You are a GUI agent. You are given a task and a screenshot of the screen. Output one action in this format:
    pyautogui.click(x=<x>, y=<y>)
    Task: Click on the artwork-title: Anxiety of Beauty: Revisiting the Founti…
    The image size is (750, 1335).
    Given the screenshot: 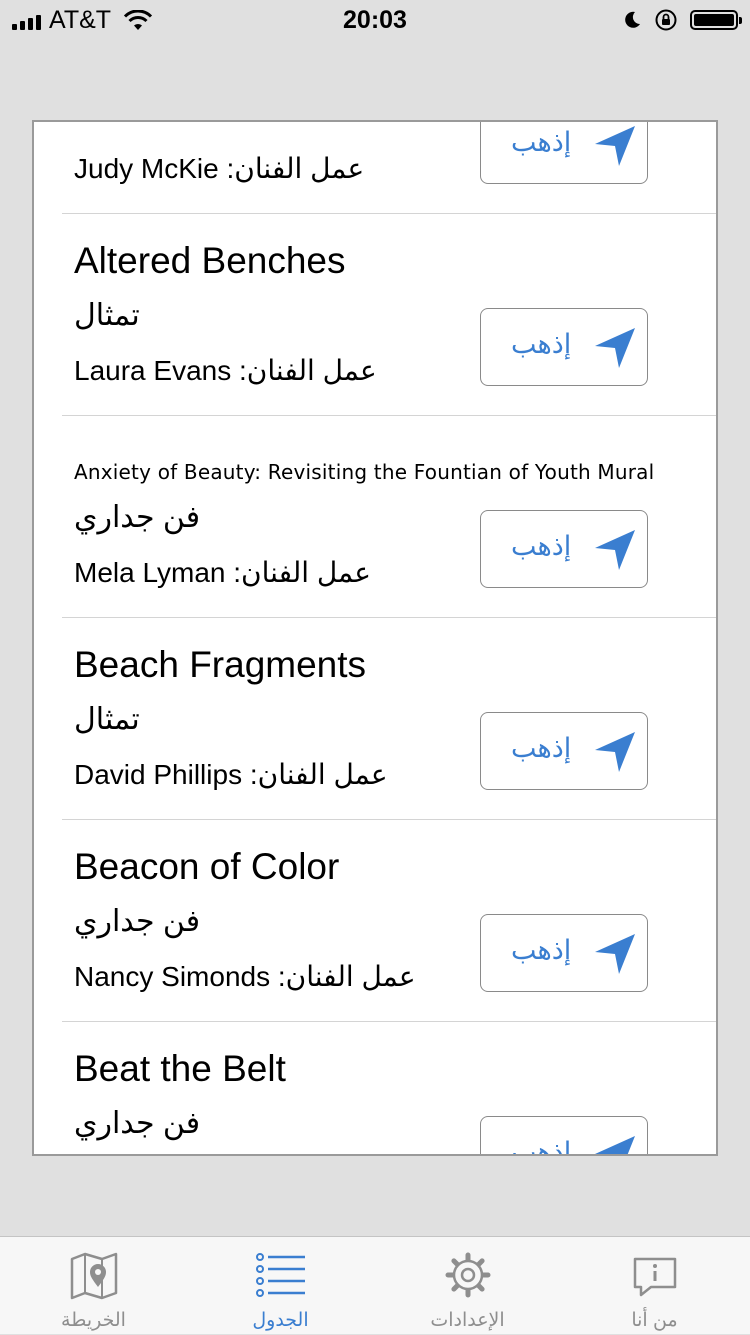 What is the action you would take?
    pyautogui.click(x=364, y=472)
    